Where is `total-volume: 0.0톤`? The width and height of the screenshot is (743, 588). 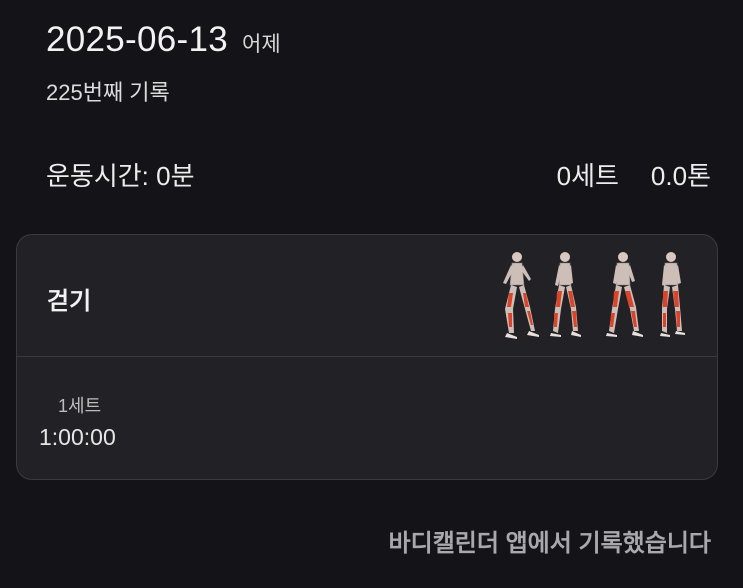 total-volume: 0.0톤 is located at coordinates (680, 176).